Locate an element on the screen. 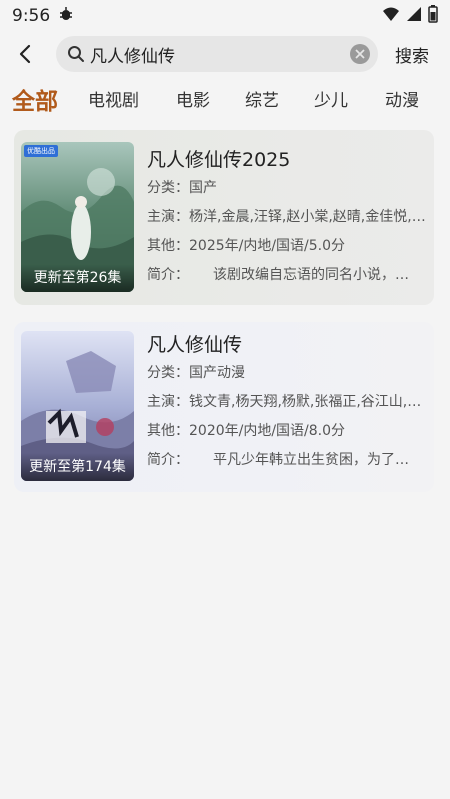 This screenshot has width=450, height=799. status-left: 9:56 is located at coordinates (43, 16).